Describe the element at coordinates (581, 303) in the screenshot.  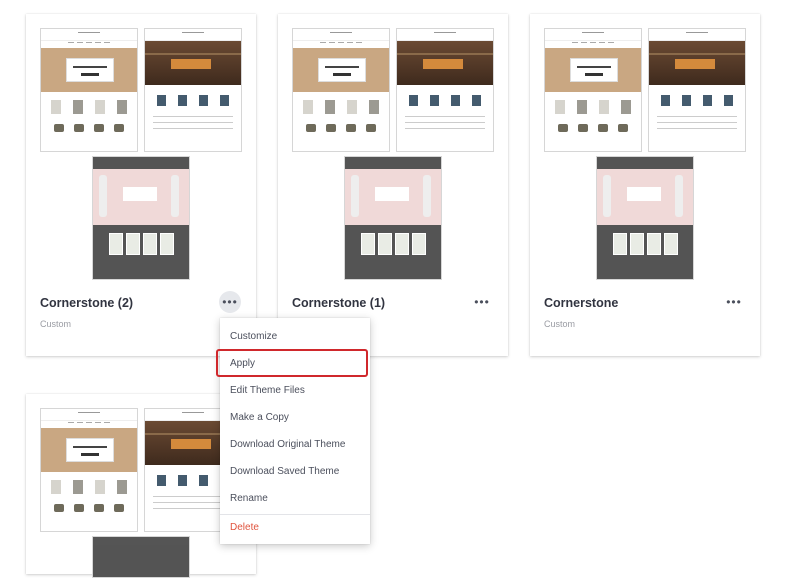
I see `theme-title: Cornerstone` at that location.